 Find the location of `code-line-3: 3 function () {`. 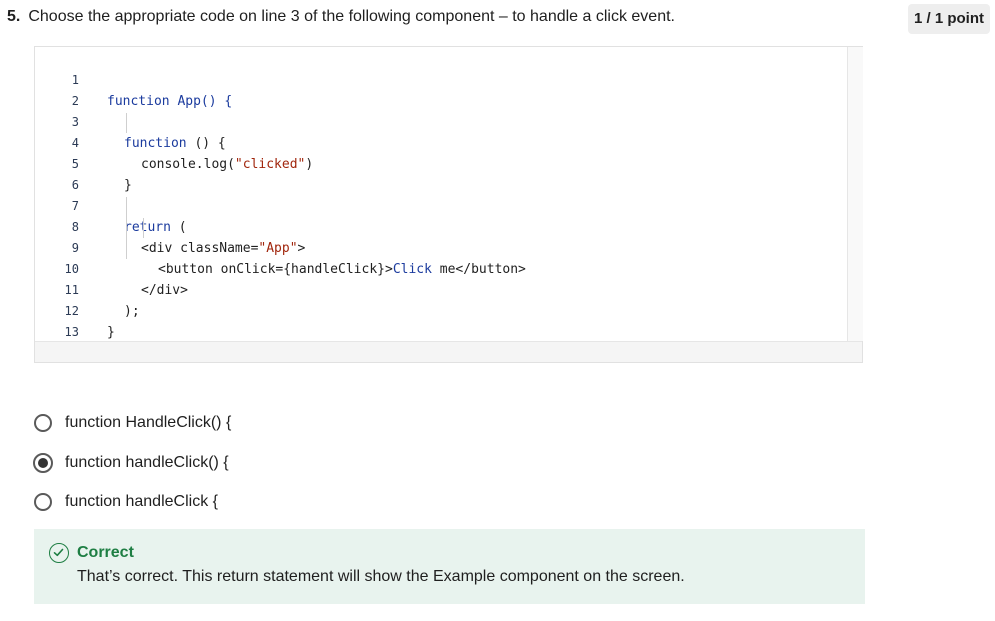

code-line-3: 3 function () { is located at coordinates (130, 121).